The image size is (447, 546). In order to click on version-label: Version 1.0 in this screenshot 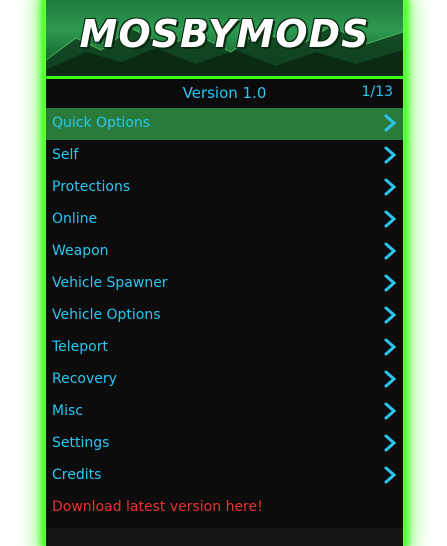, I will do `click(224, 93)`.